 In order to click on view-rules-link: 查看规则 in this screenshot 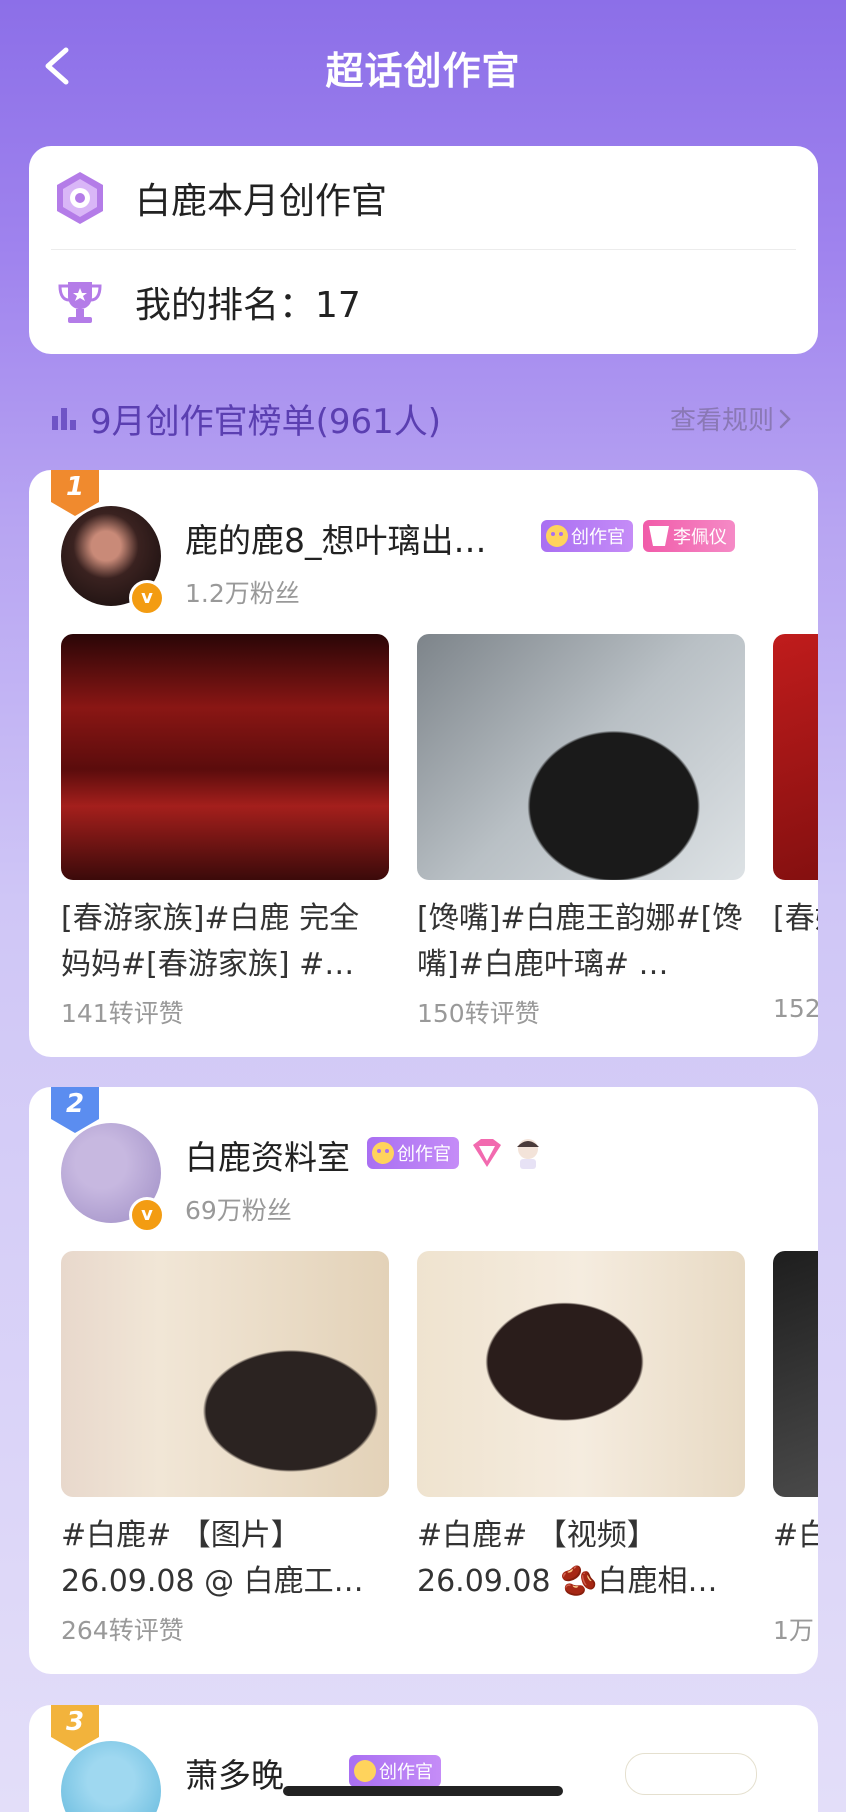, I will do `click(733, 418)`.